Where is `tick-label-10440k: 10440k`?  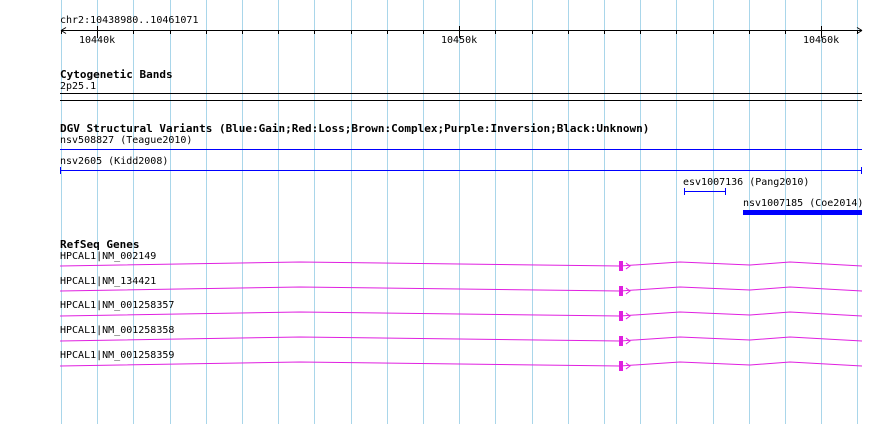
tick-label-10440k: 10440k is located at coordinates (97, 40).